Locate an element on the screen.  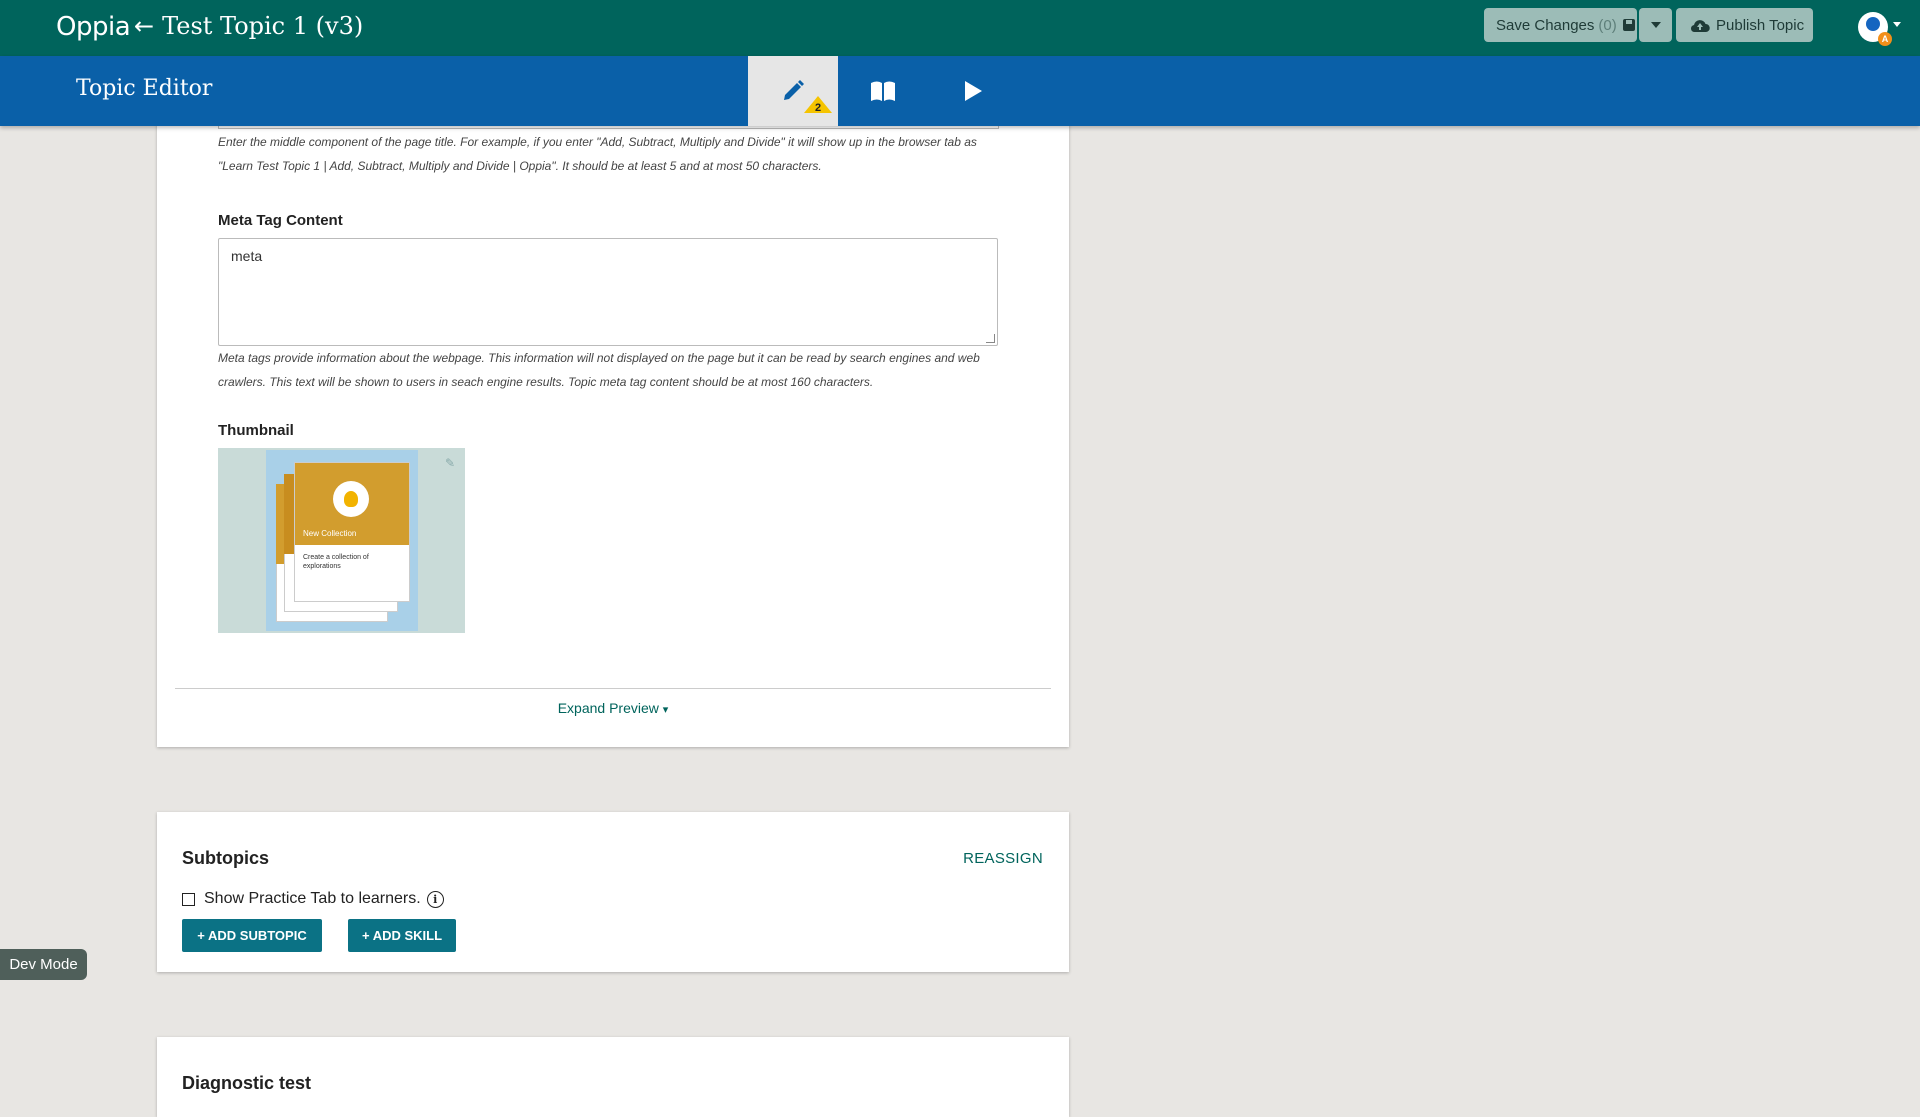
tab-preview is located at coordinates (883, 91).